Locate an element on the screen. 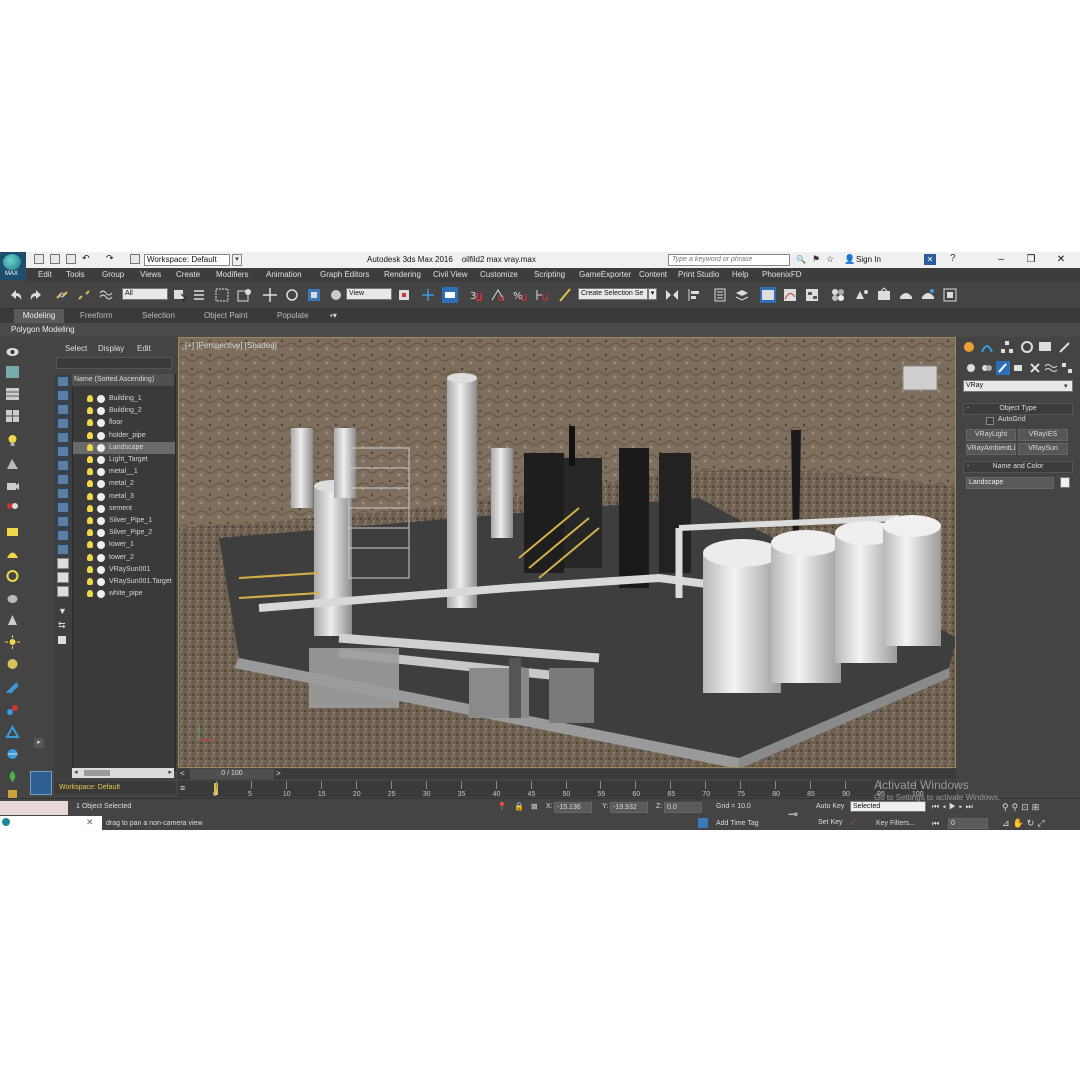 This screenshot has width=1080, height=1080. favorites-icon: ☆ is located at coordinates (830, 259).